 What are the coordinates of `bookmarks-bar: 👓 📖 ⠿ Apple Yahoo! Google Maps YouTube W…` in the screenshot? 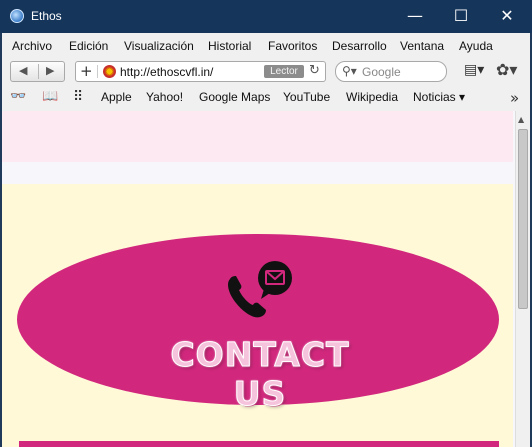 It's located at (266, 97).